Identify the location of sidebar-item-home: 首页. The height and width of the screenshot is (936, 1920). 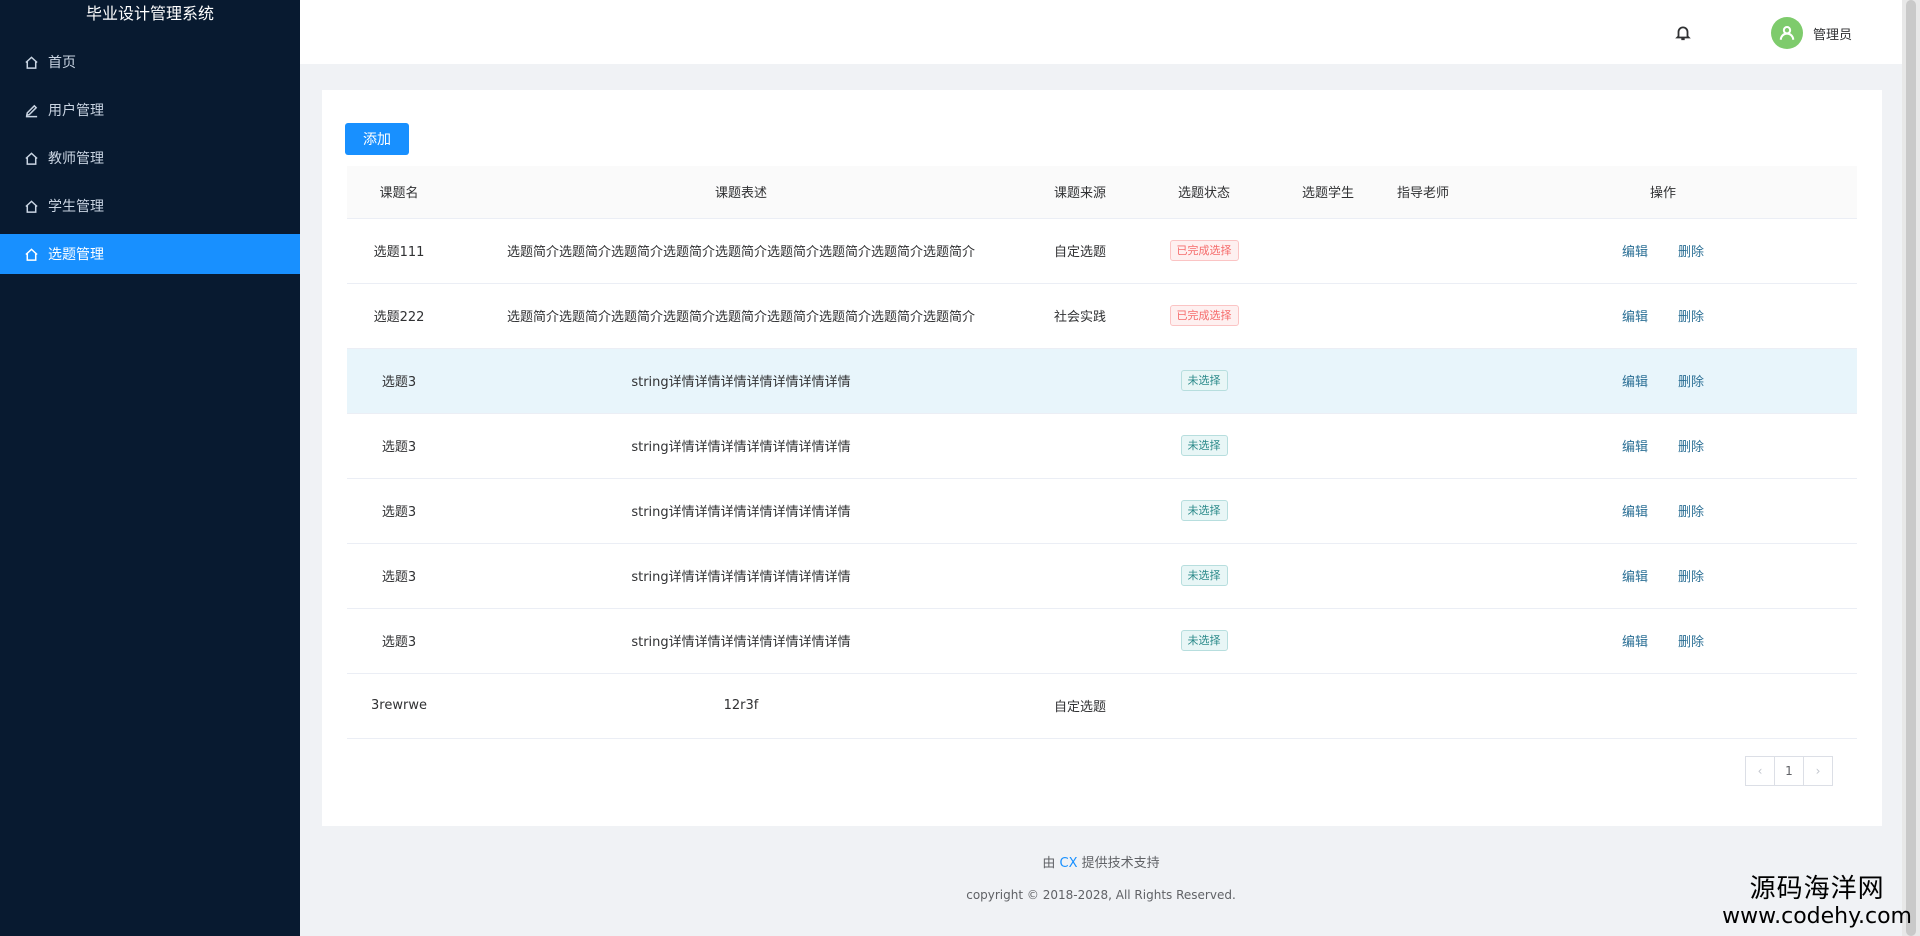
(150, 62).